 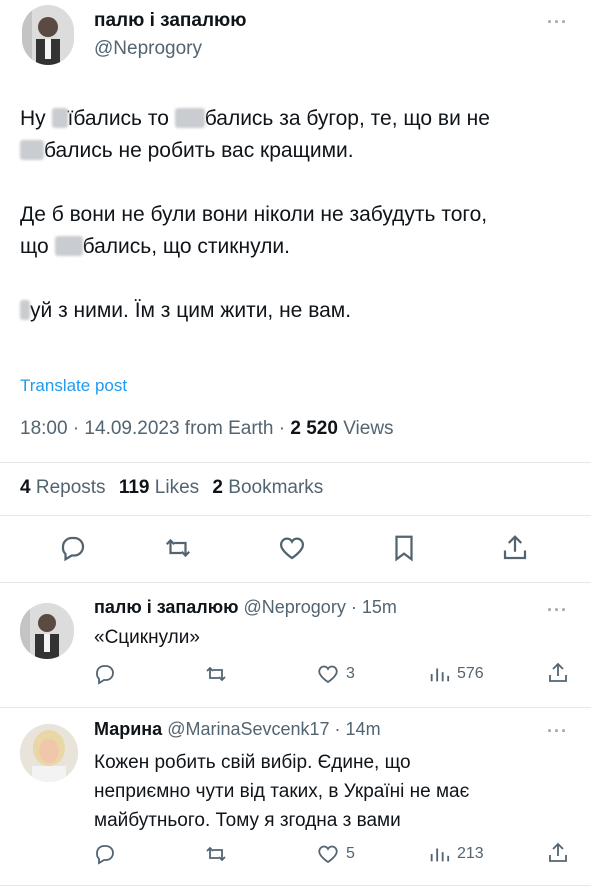 I want to click on translate-post-link: Translate post, so click(x=73, y=386).